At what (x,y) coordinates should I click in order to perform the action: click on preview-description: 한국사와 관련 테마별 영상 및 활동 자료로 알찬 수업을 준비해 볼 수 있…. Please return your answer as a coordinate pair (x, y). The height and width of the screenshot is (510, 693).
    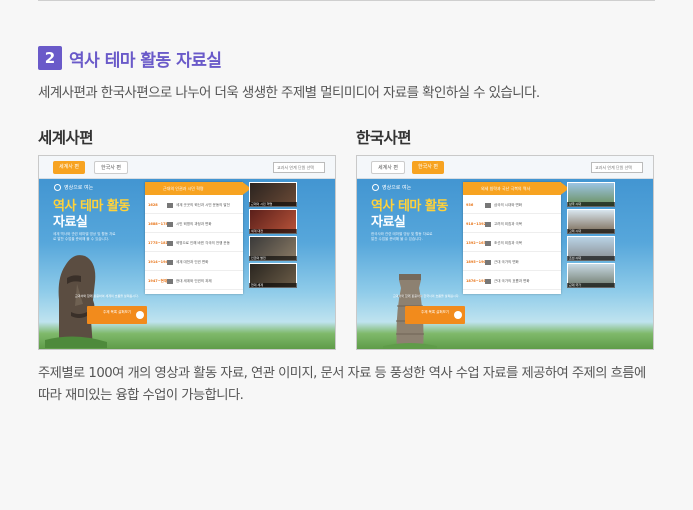
    Looking at the image, I should click on (402, 236).